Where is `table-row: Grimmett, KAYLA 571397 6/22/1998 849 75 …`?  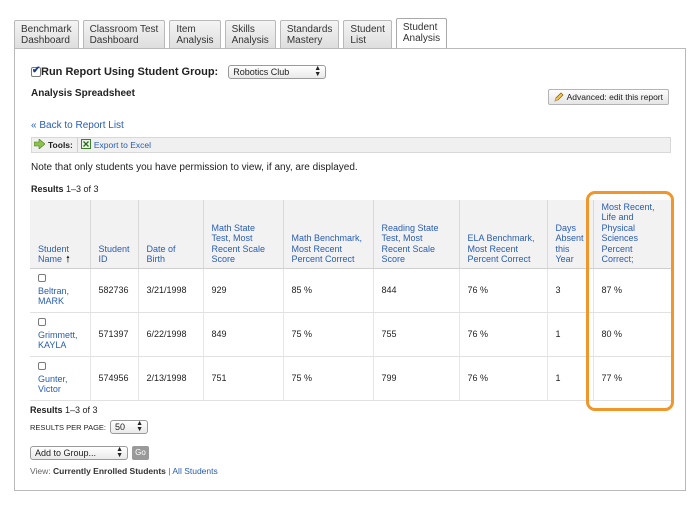
table-row: Grimmett, KAYLA 571397 6/22/1998 849 75 … is located at coordinates (351, 334).